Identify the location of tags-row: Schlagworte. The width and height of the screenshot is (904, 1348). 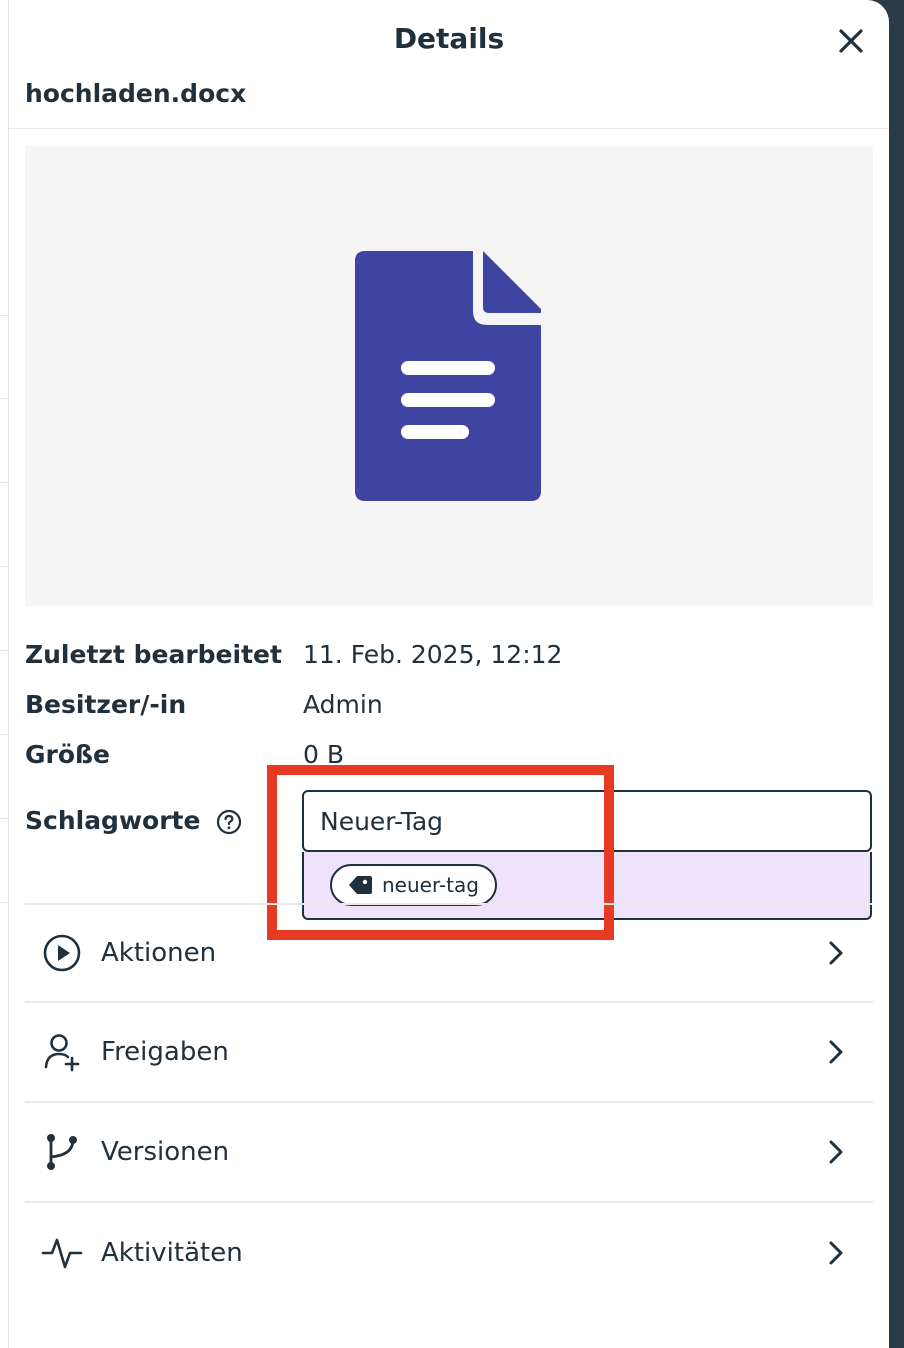
(133, 820).